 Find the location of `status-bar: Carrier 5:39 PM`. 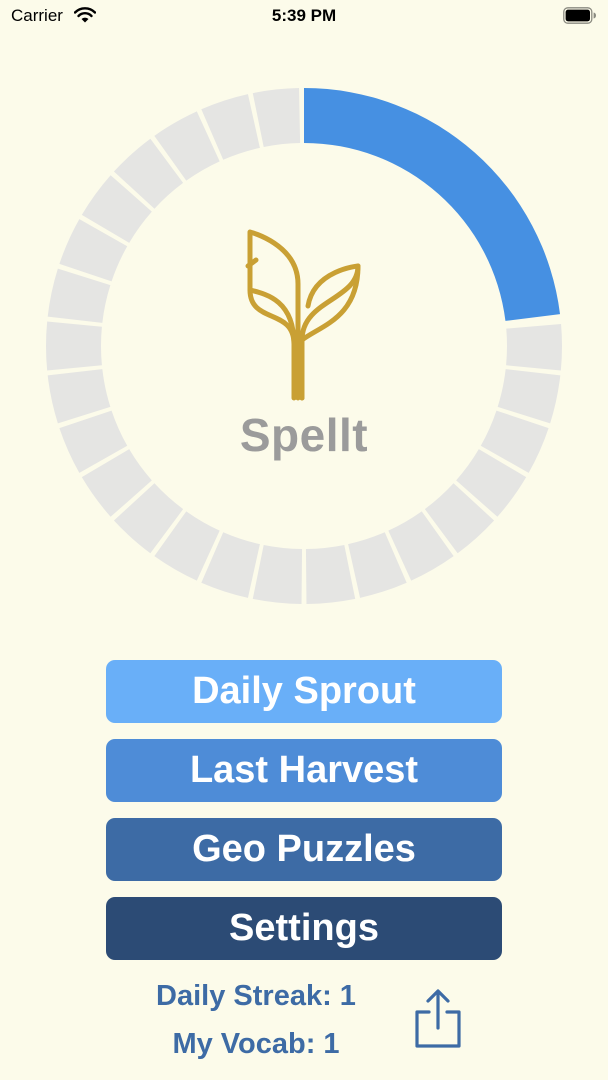

status-bar: Carrier 5:39 PM is located at coordinates (304, 17).